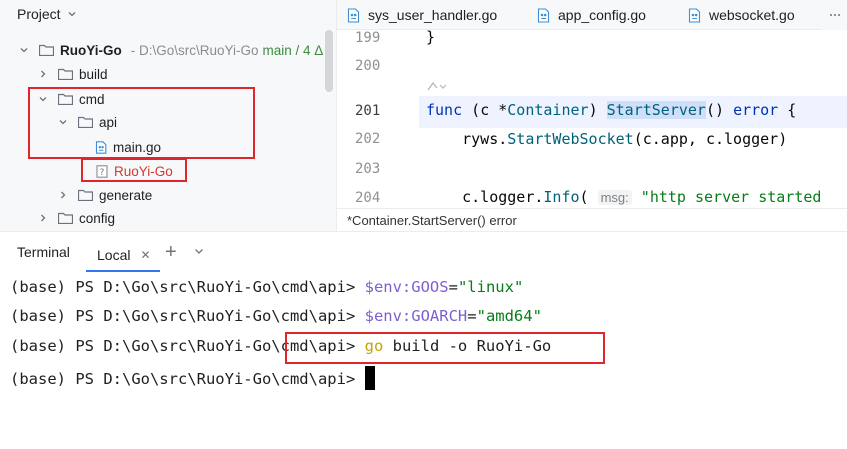 The width and height of the screenshot is (847, 449). What do you see at coordinates (97, 218) in the screenshot?
I see `tree-item-label: config` at bounding box center [97, 218].